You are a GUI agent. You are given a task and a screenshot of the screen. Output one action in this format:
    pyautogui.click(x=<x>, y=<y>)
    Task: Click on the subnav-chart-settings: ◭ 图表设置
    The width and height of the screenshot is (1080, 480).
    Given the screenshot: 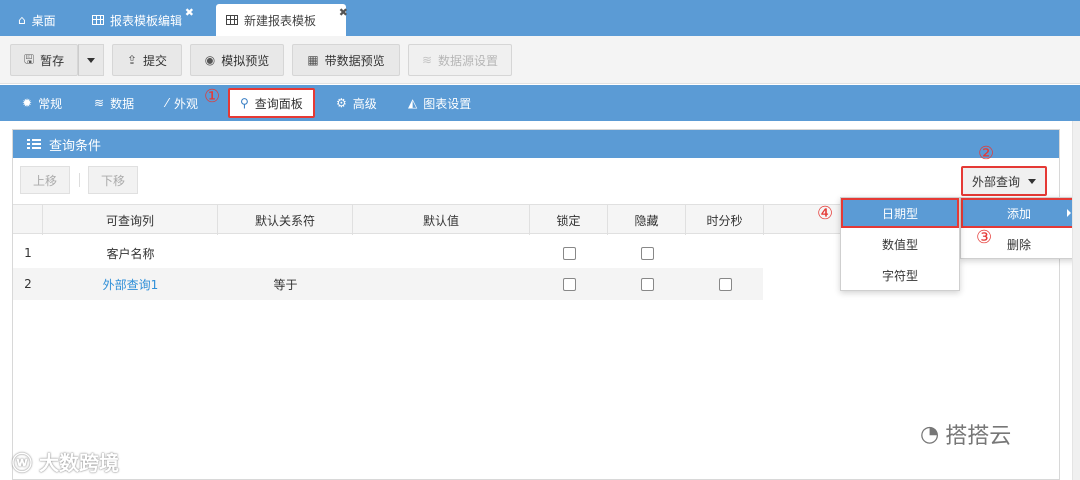 What is the action you would take?
    pyautogui.click(x=439, y=103)
    